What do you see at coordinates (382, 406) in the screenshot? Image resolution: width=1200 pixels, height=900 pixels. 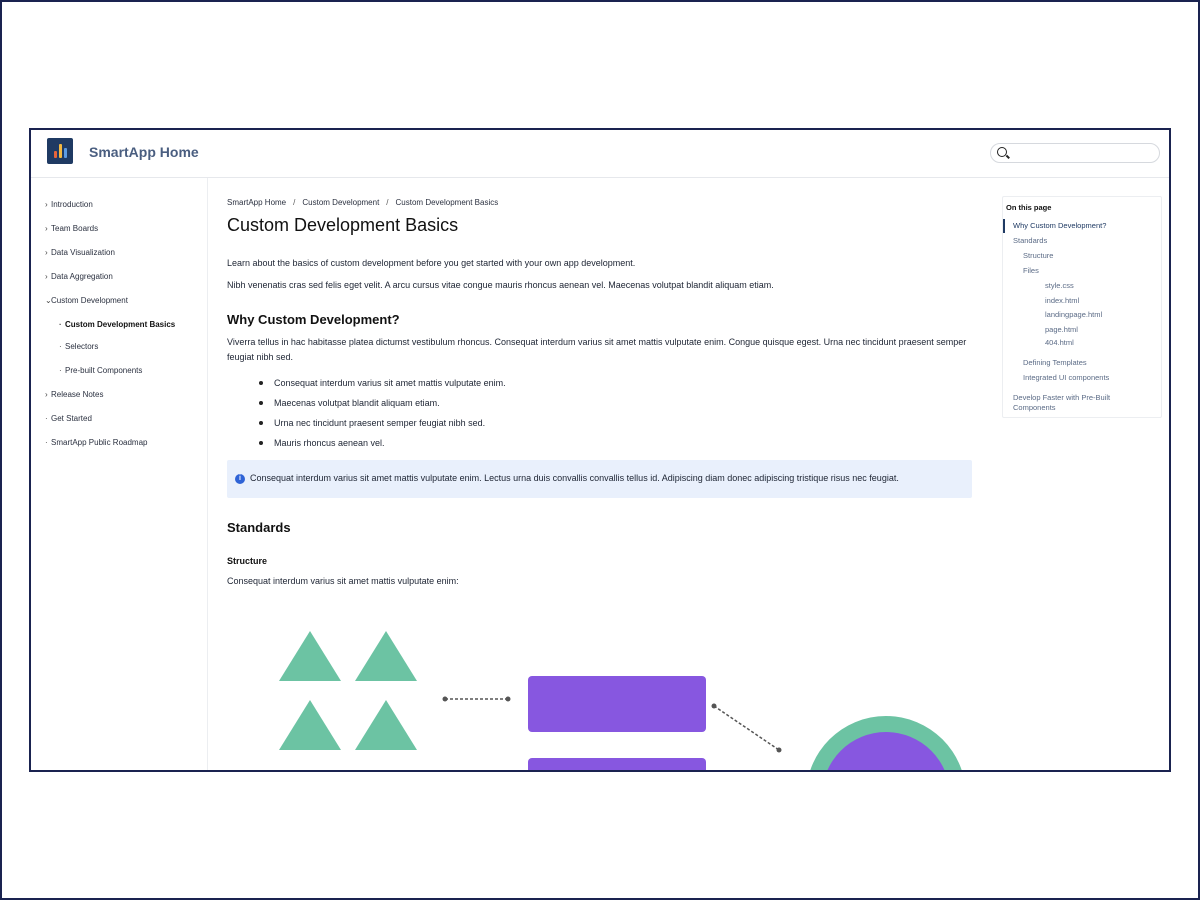 I see `list-item: Maecenas volutpat blandit aliquam etiam.` at bounding box center [382, 406].